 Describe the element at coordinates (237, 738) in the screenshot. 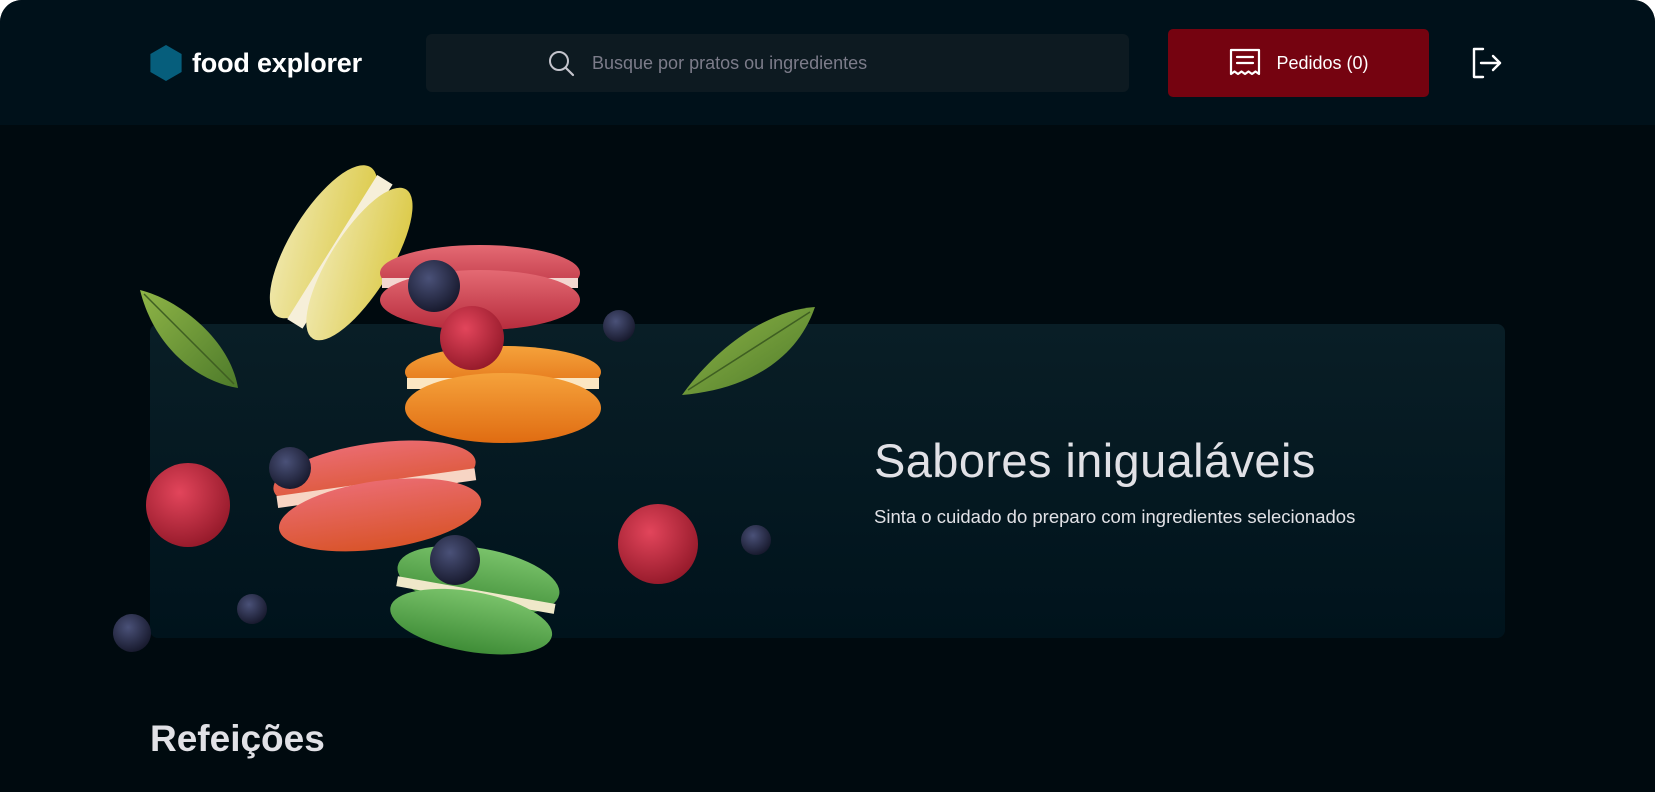

I see `section-title-meals: Refeições` at that location.